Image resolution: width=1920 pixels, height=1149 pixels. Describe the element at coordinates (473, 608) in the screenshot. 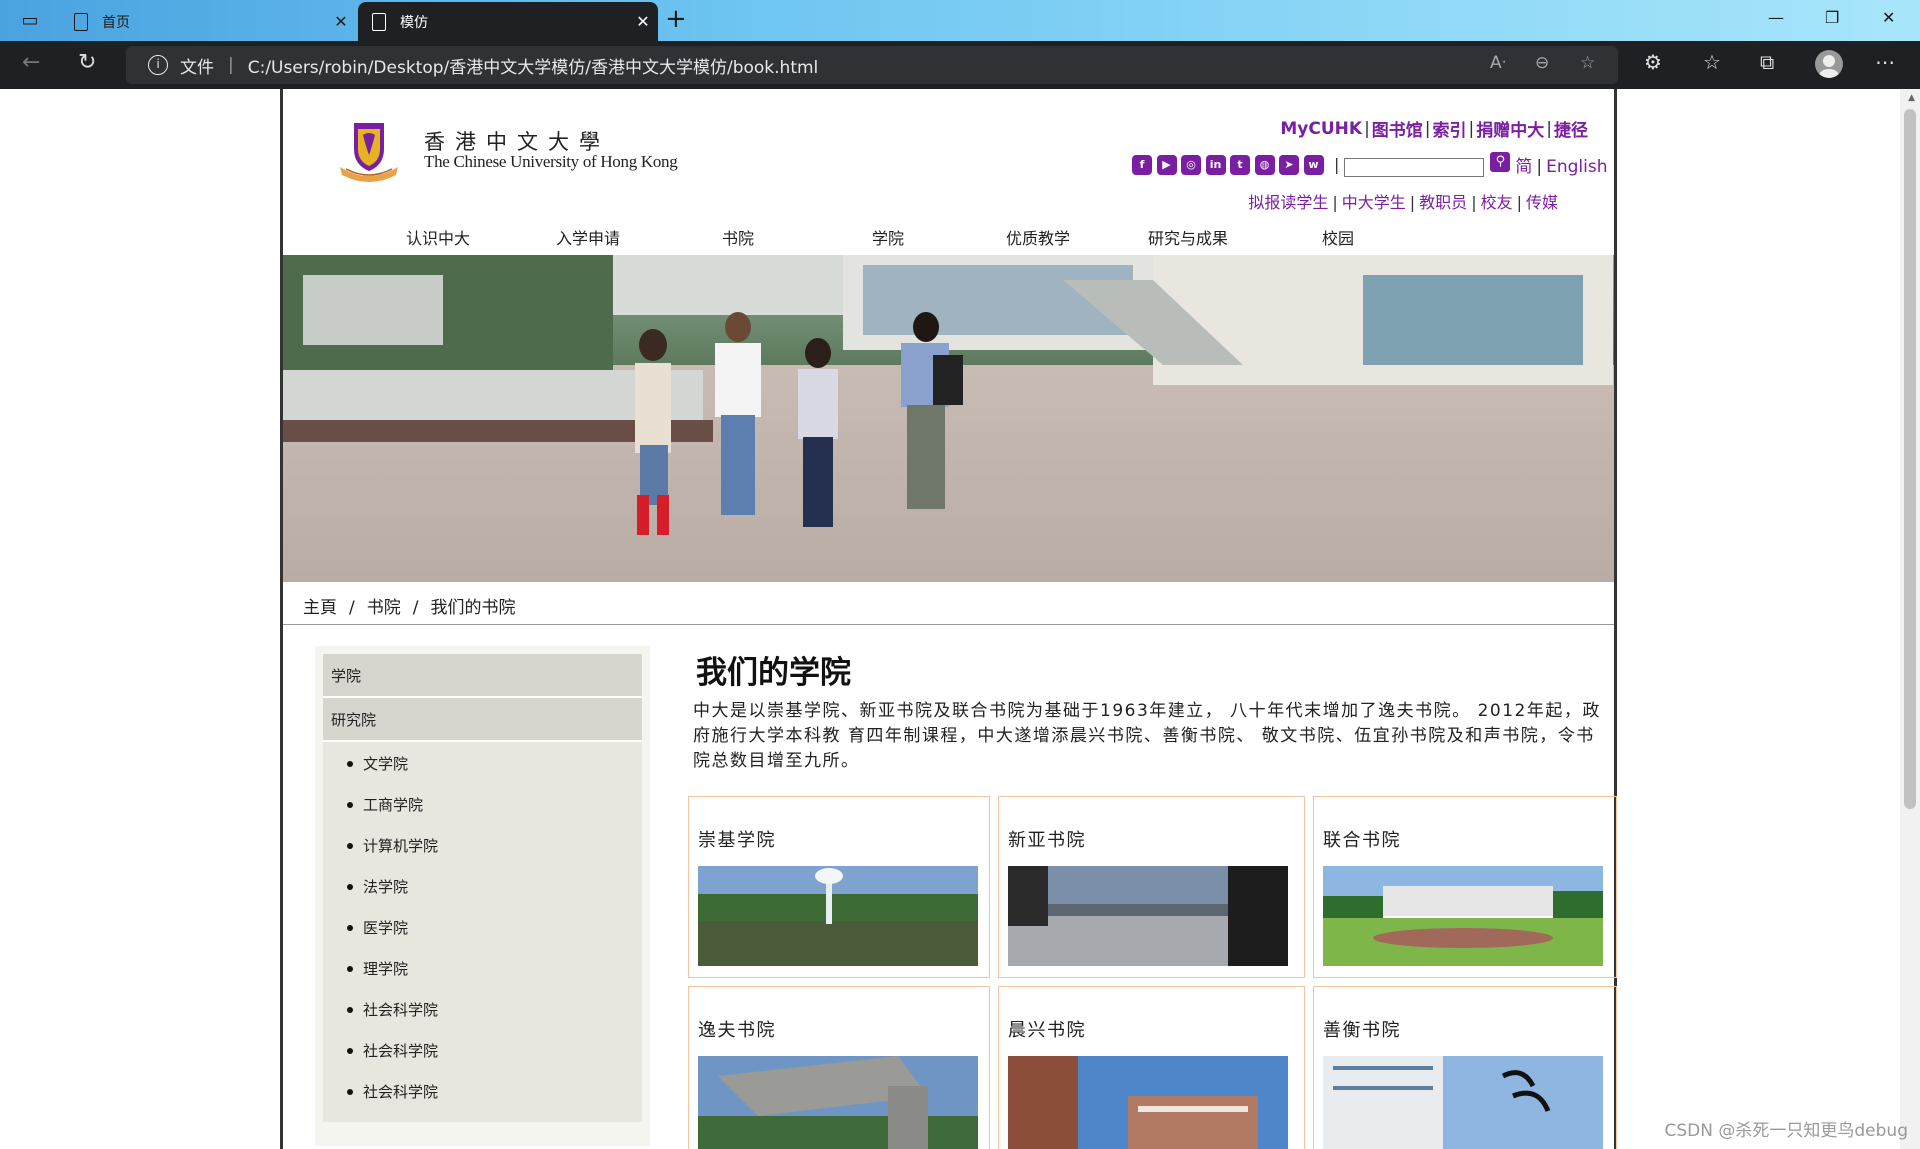

I see `breadcrumb-current: 我们的书院` at that location.